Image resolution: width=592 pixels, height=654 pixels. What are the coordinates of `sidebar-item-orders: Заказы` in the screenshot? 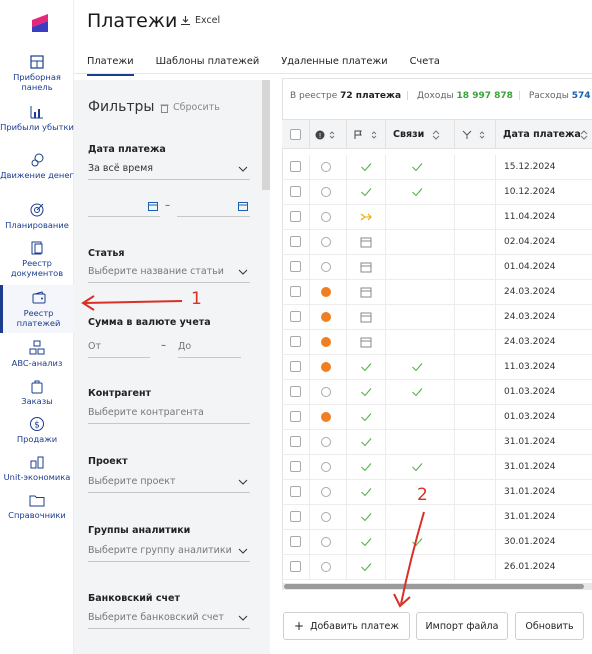 It's located at (37, 392).